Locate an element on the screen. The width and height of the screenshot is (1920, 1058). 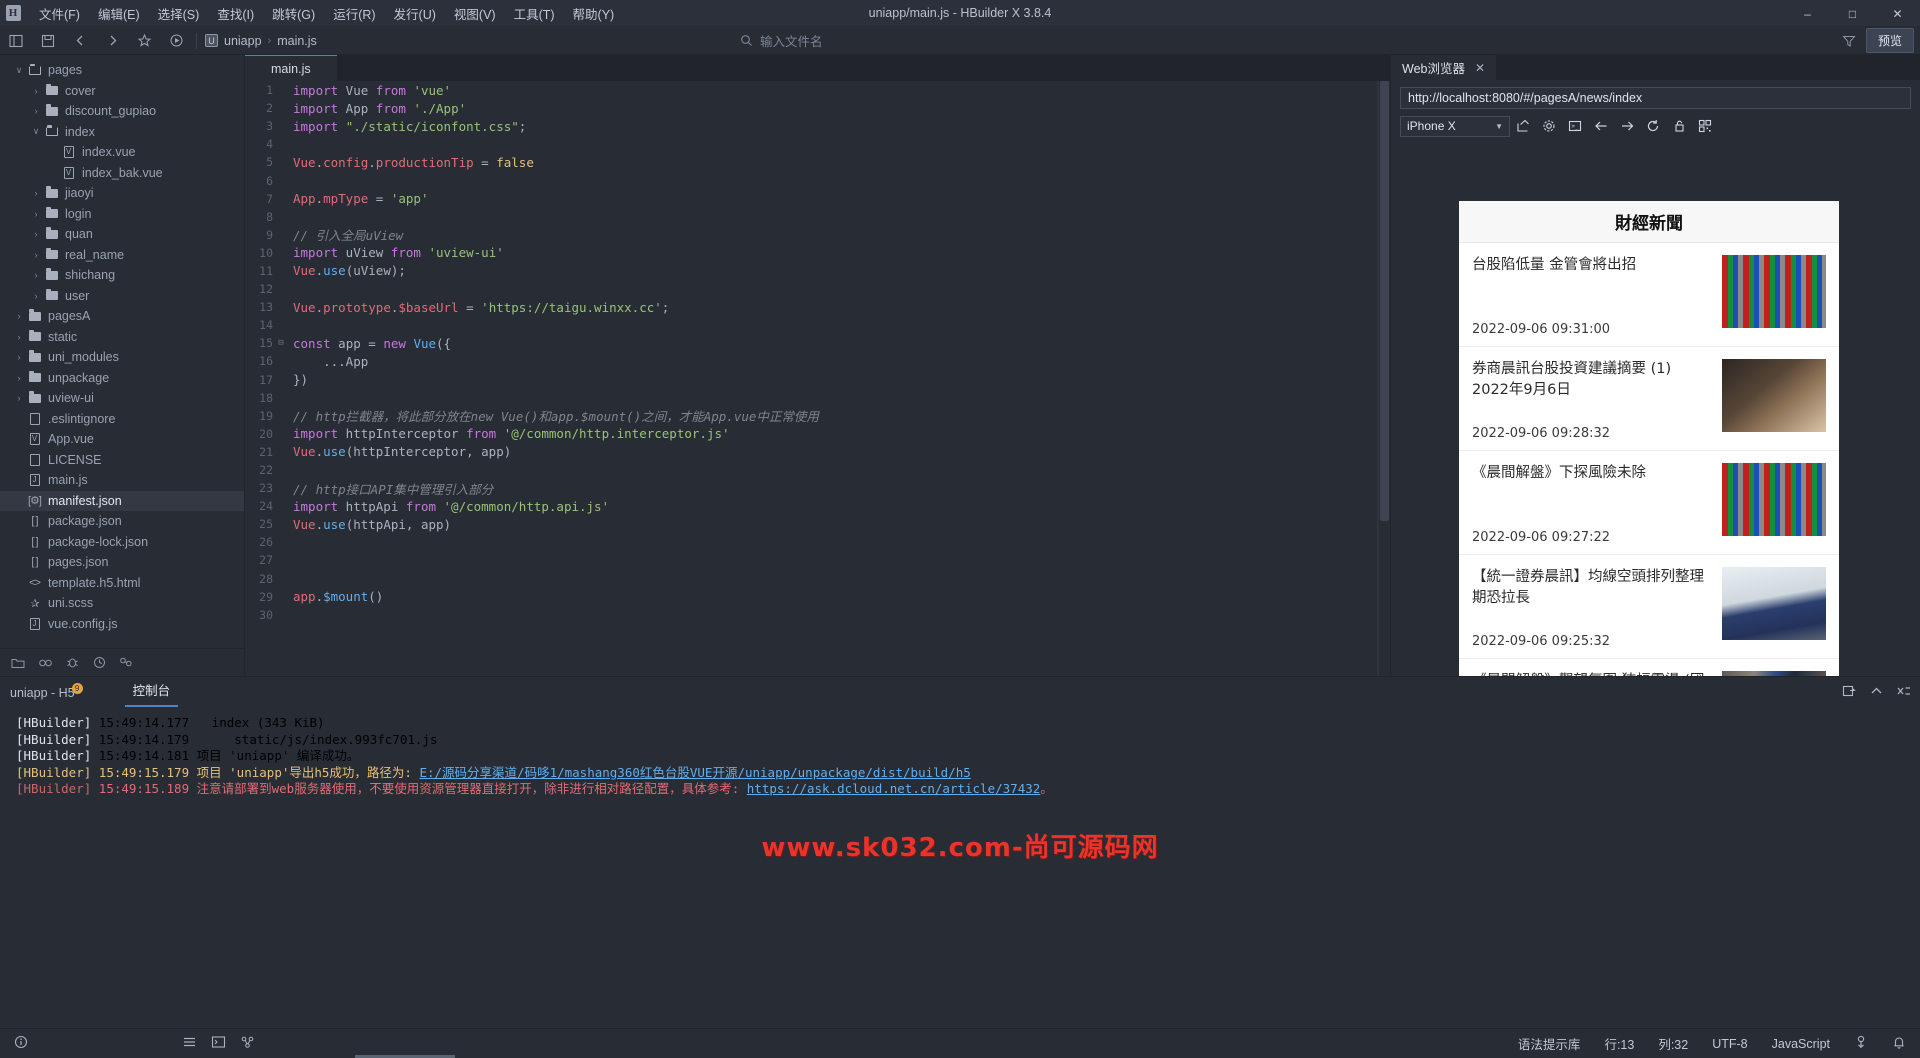
menu-help: 帮助(Y) is located at coordinates (594, 13).